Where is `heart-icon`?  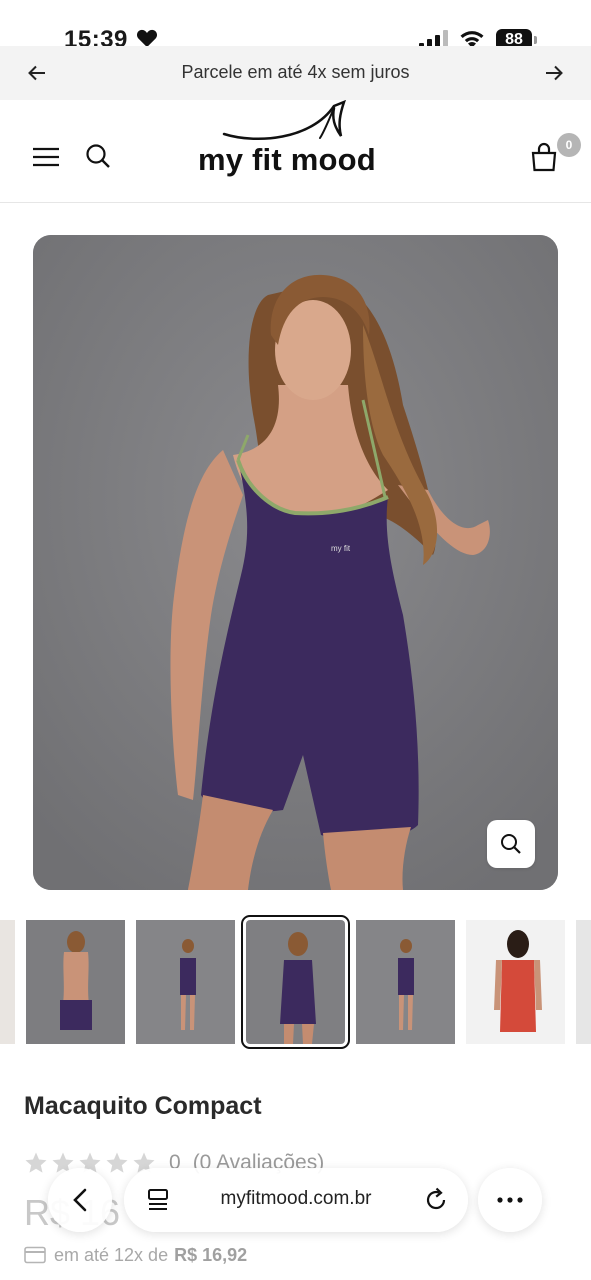 heart-icon is located at coordinates (147, 38).